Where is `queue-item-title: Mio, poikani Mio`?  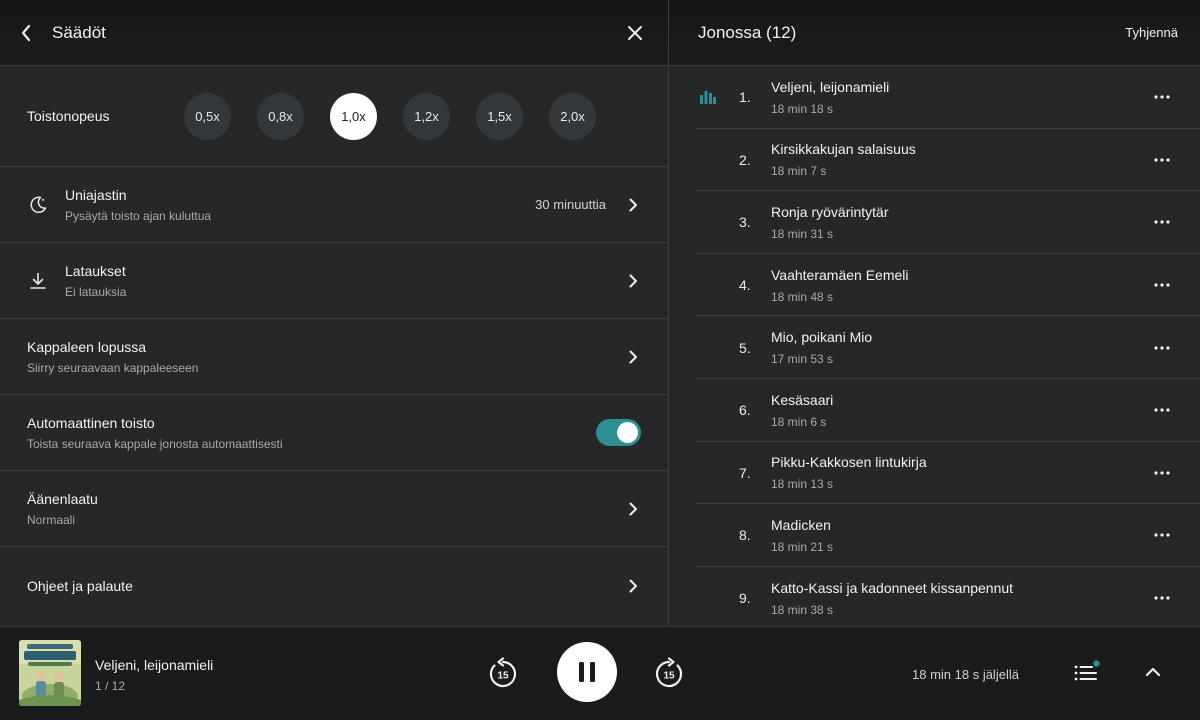 queue-item-title: Mio, poikani Mio is located at coordinates (822, 337).